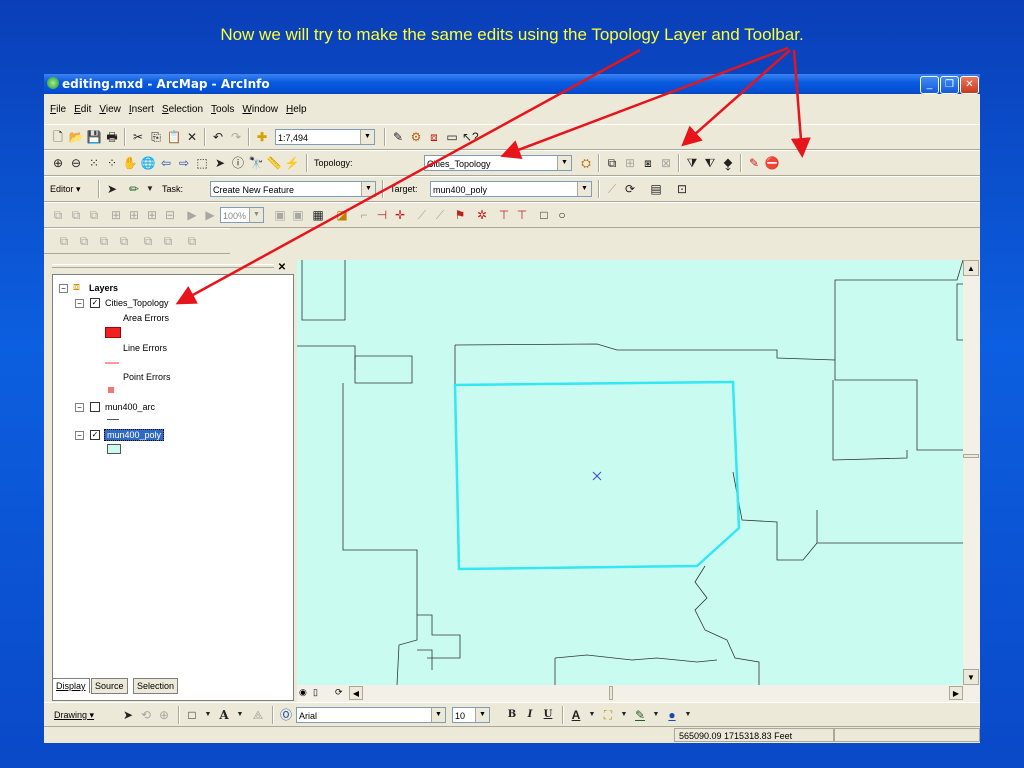  What do you see at coordinates (141, 110) in the screenshot?
I see `menu-insert: Insert` at bounding box center [141, 110].